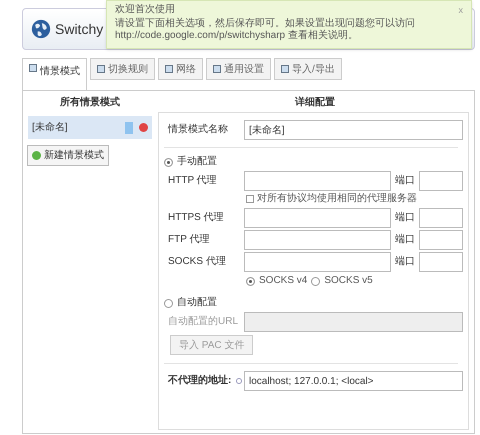 The image size is (480, 435). Describe the element at coordinates (196, 218) in the screenshot. I see `field-label: HTTPS 代理` at that location.